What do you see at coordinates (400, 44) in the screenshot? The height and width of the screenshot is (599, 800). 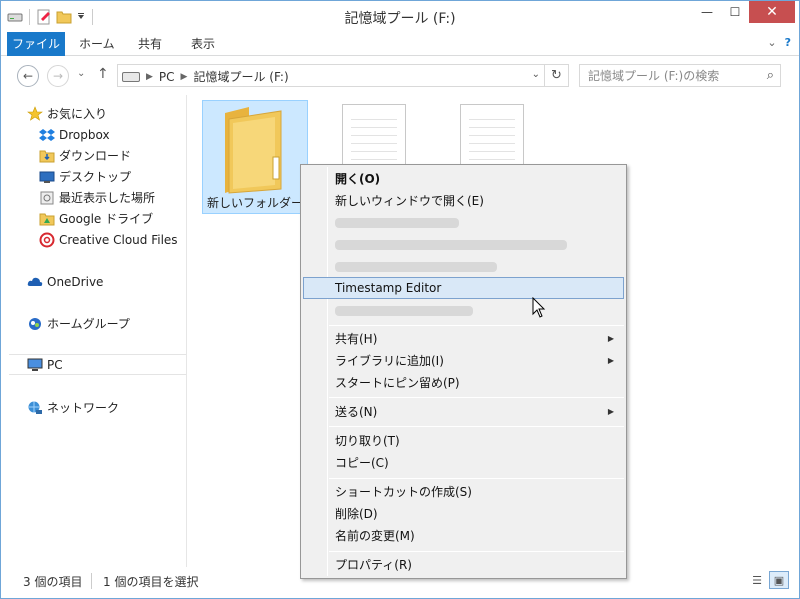 I see `ribbon-tabs: ファイル ホーム 共有 表示 ⌄ ?` at bounding box center [400, 44].